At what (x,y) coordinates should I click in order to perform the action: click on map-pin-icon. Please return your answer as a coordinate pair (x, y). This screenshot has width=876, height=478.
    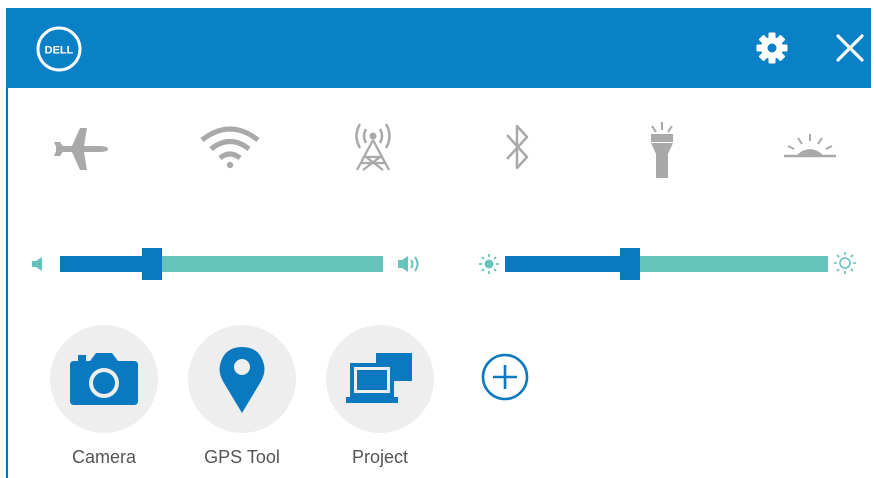
    Looking at the image, I should click on (242, 380).